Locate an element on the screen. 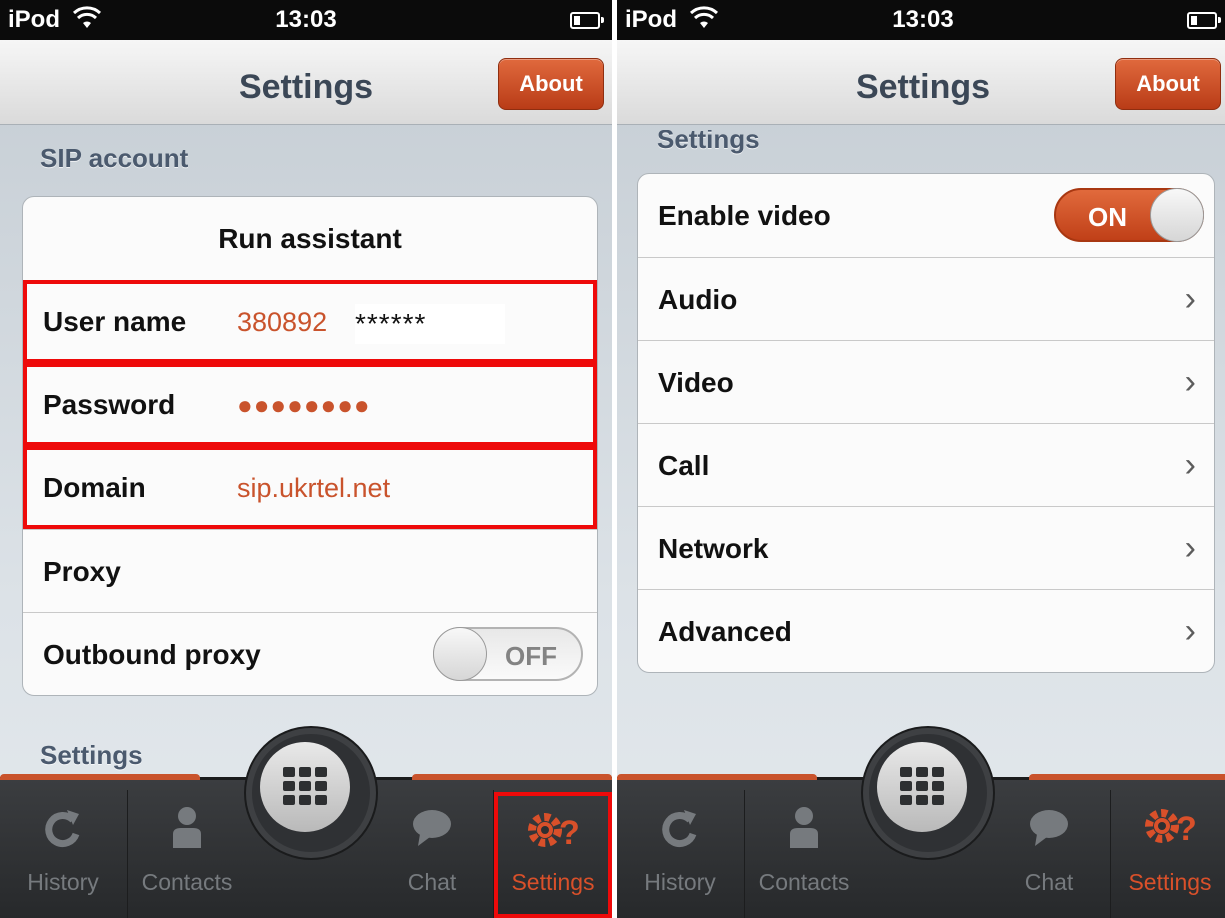  call-row: Call › is located at coordinates (926, 464).